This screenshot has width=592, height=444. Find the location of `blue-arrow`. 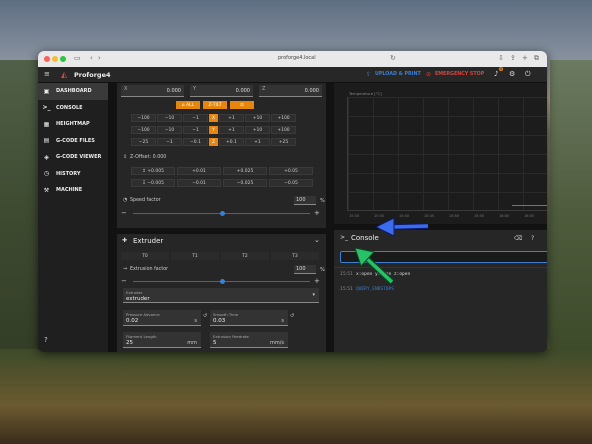

blue-arrow is located at coordinates (401, 227).